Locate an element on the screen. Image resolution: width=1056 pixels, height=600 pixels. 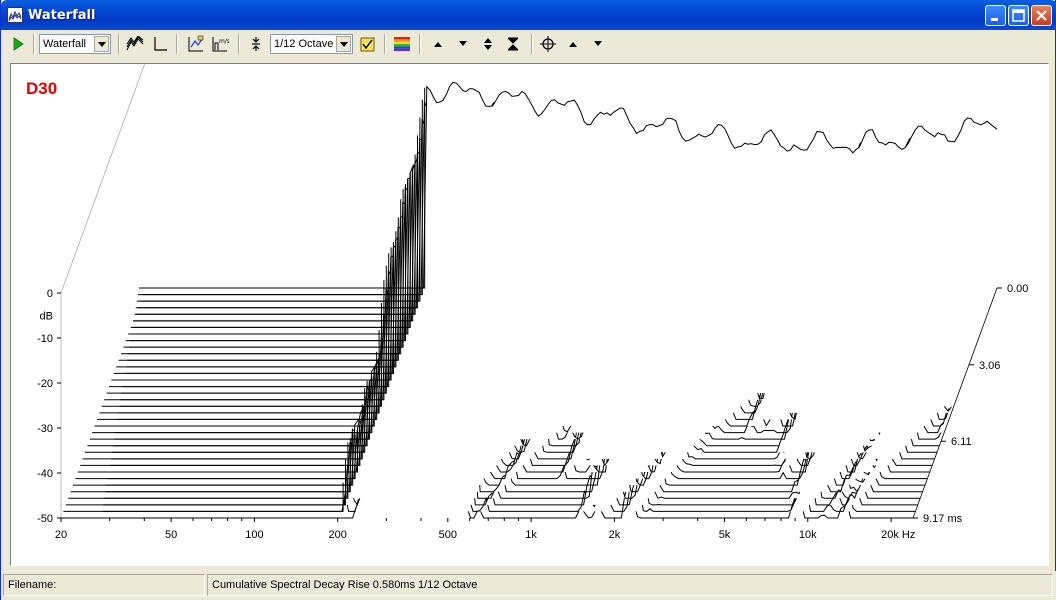
measurement-label: D30 is located at coordinates (42, 88).